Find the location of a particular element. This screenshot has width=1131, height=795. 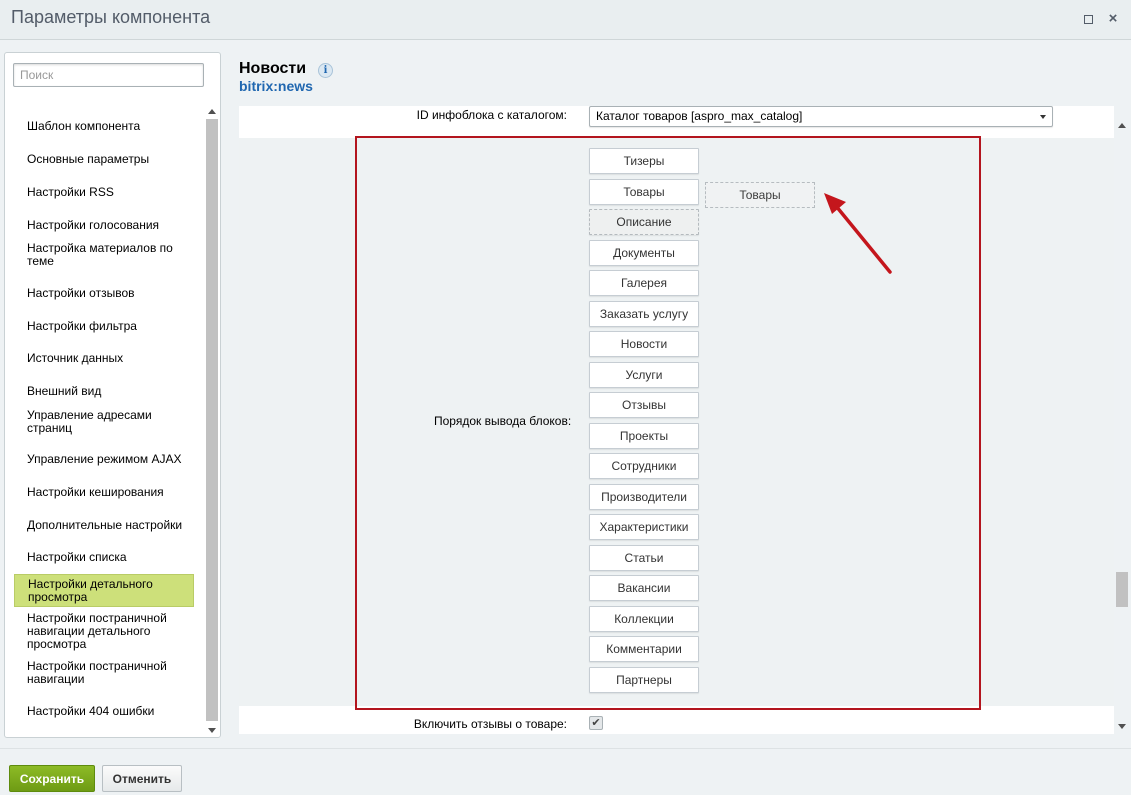

sidebar-item: Настройки списка is located at coordinates (104, 557).